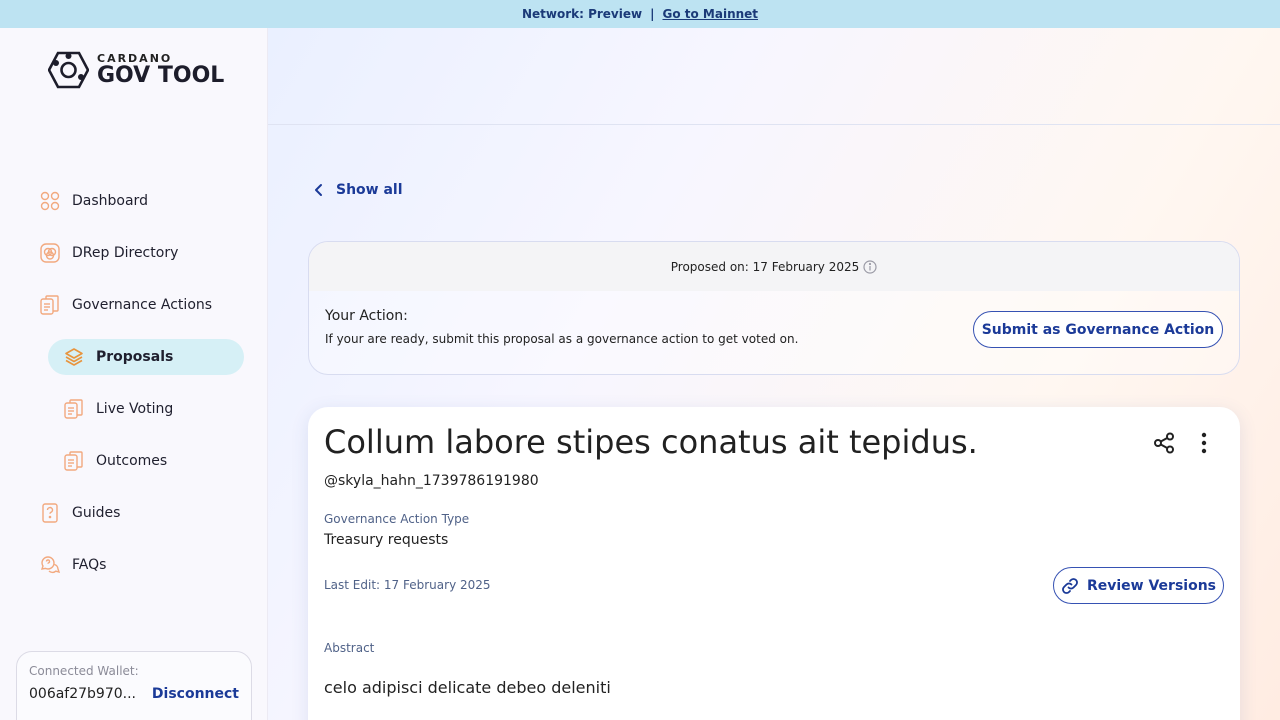 This screenshot has width=1280, height=720. What do you see at coordinates (1098, 329) in the screenshot?
I see `submit-governance-action-button: Submit as Governance Action` at bounding box center [1098, 329].